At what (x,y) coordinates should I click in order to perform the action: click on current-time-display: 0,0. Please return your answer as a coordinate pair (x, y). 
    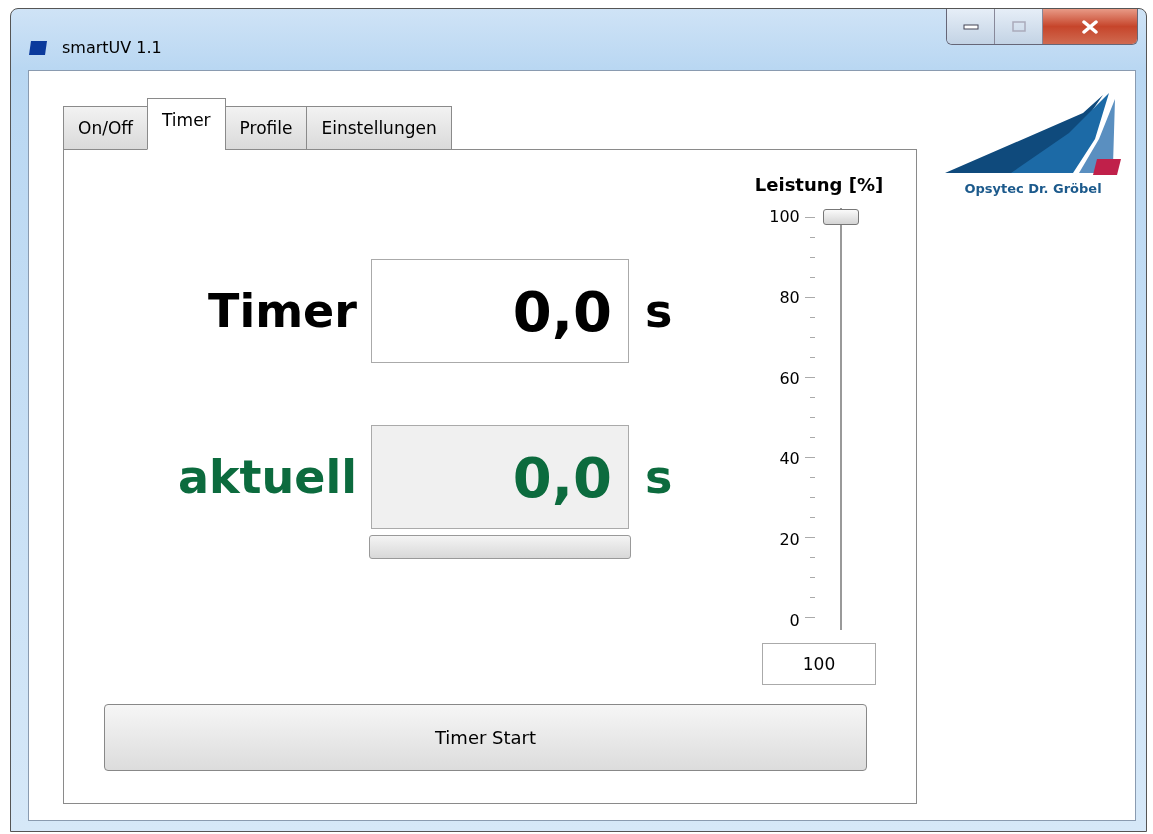
    Looking at the image, I should click on (500, 477).